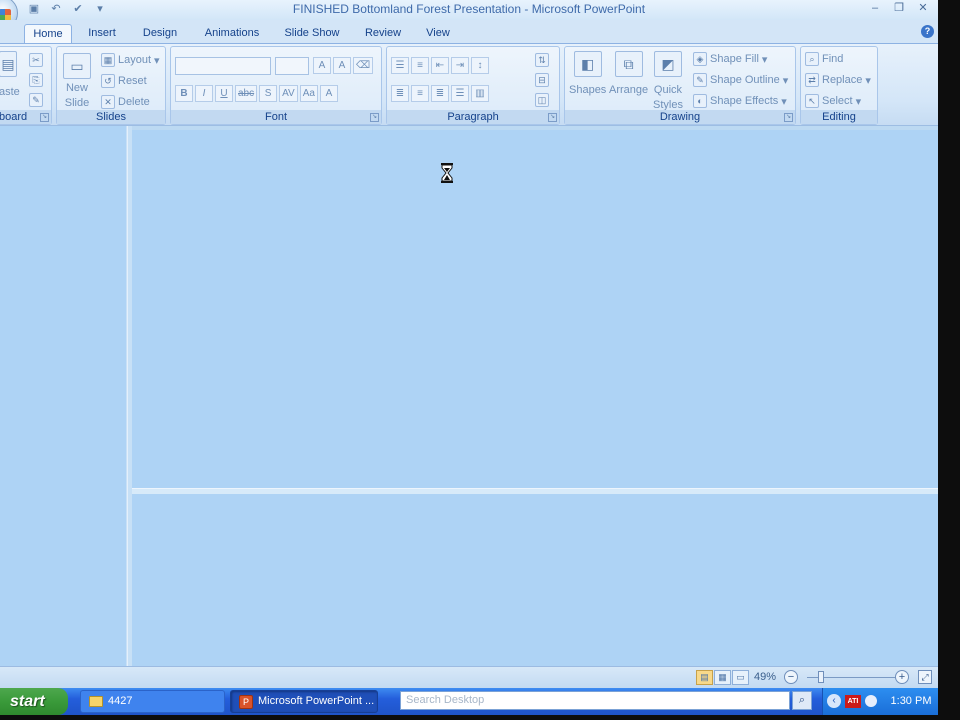  I want to click on align-right-icon: ≣, so click(440, 93).